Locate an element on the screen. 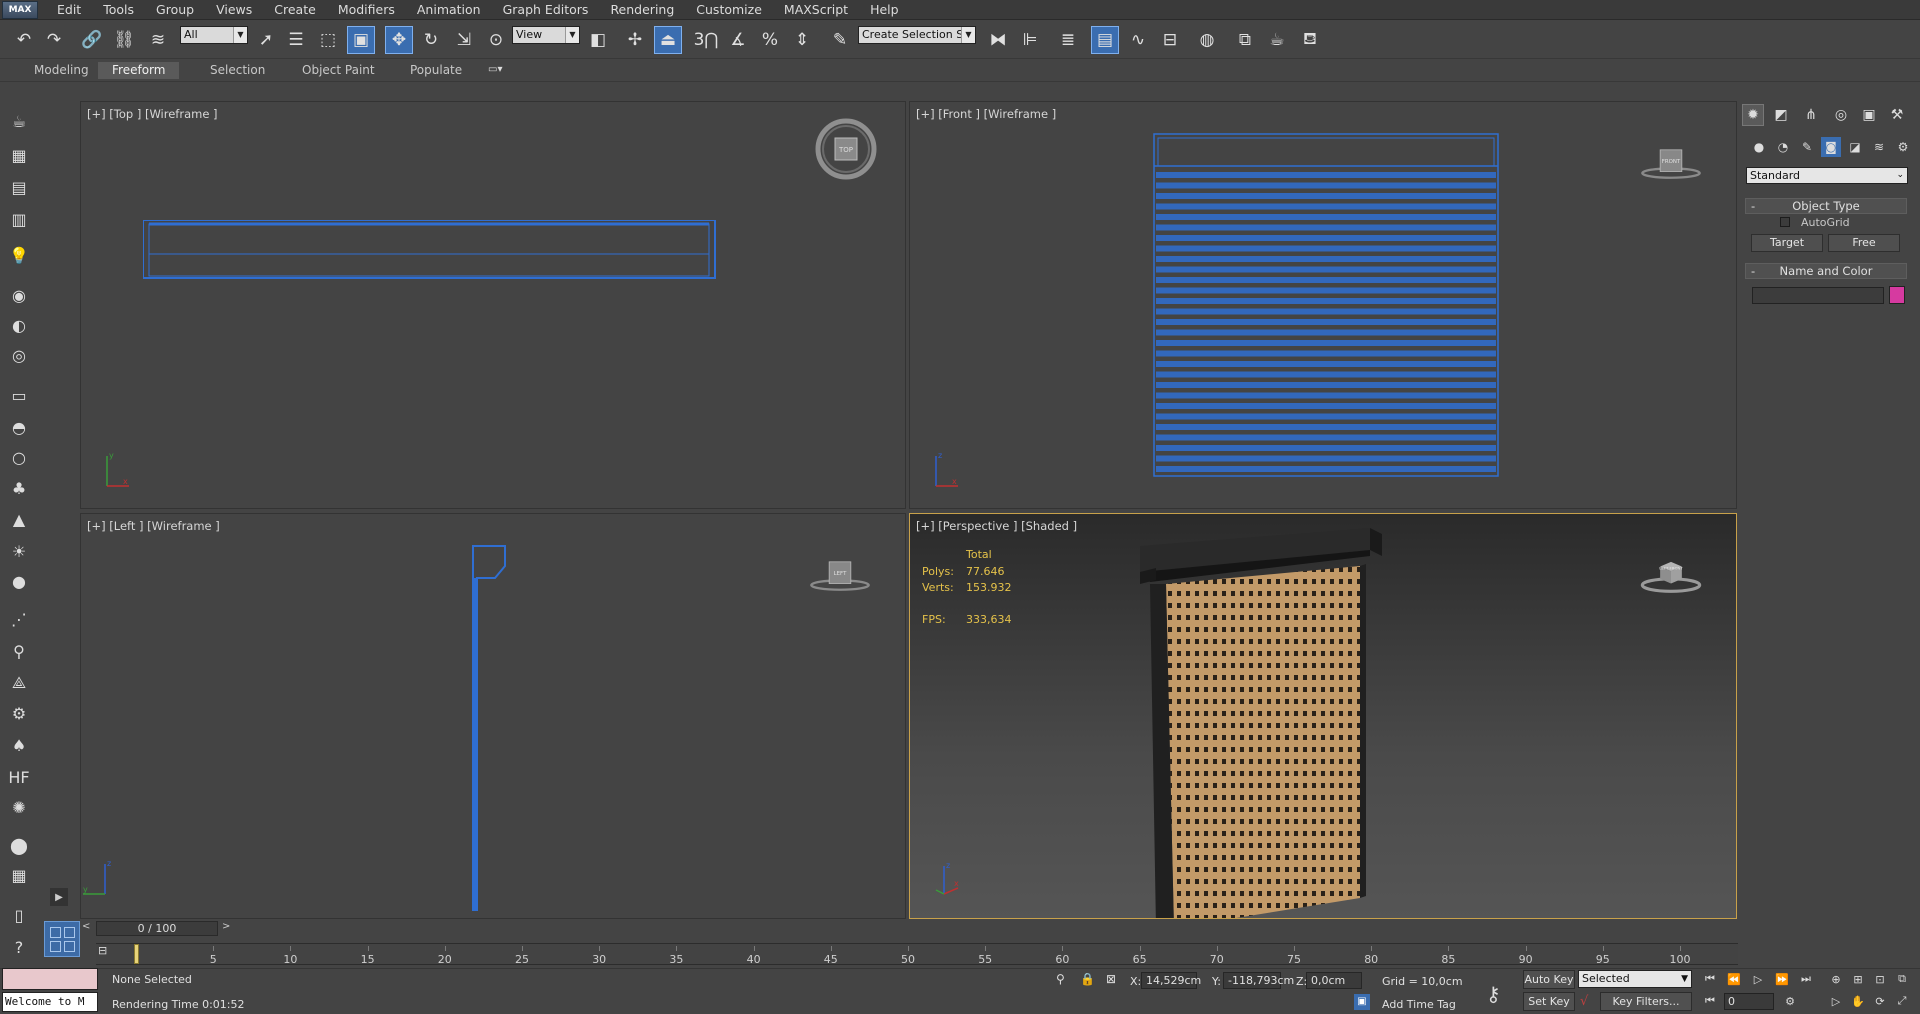  viewcube-left: LEFT is located at coordinates (840, 575).